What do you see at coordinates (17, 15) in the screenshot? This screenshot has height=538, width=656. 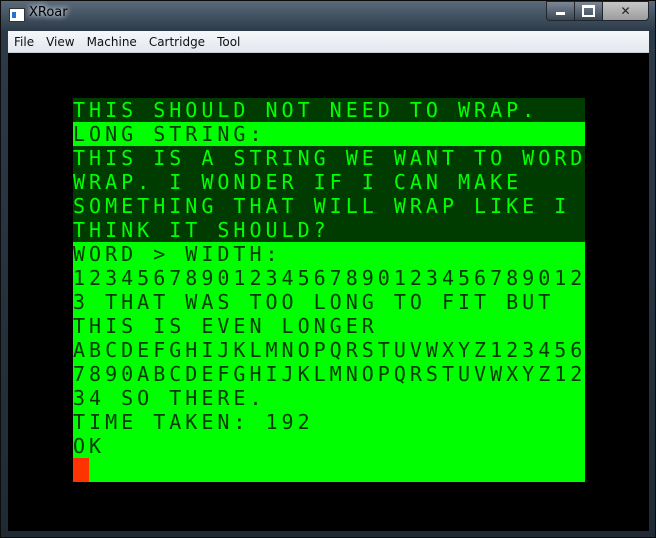 I see `app-icon` at bounding box center [17, 15].